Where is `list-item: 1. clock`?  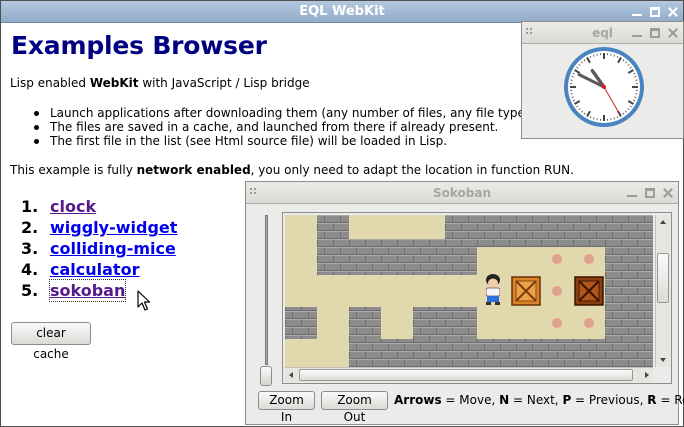
list-item: 1. clock is located at coordinates (59, 206).